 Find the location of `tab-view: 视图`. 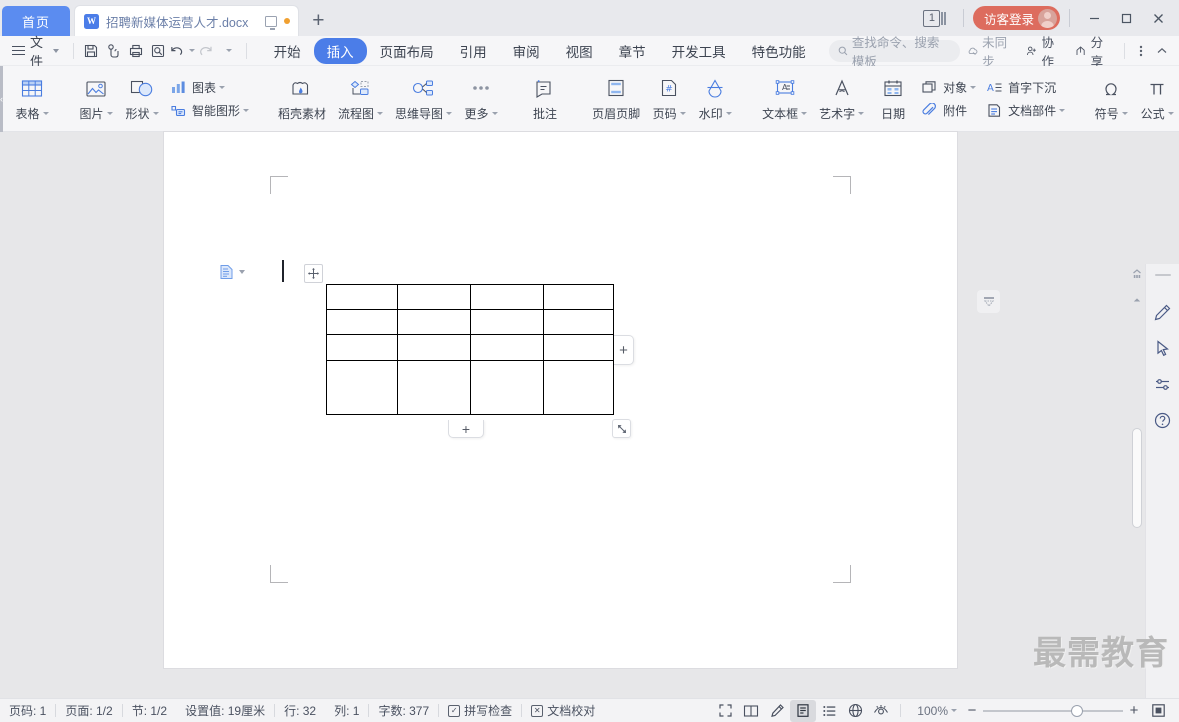

tab-view: 视图 is located at coordinates (579, 51).